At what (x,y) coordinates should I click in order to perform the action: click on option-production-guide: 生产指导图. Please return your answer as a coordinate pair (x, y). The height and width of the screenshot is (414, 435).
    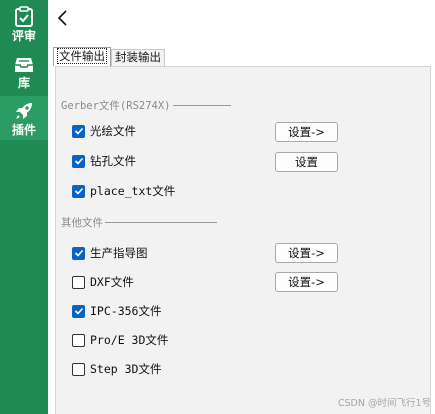
    Looking at the image, I should click on (110, 253).